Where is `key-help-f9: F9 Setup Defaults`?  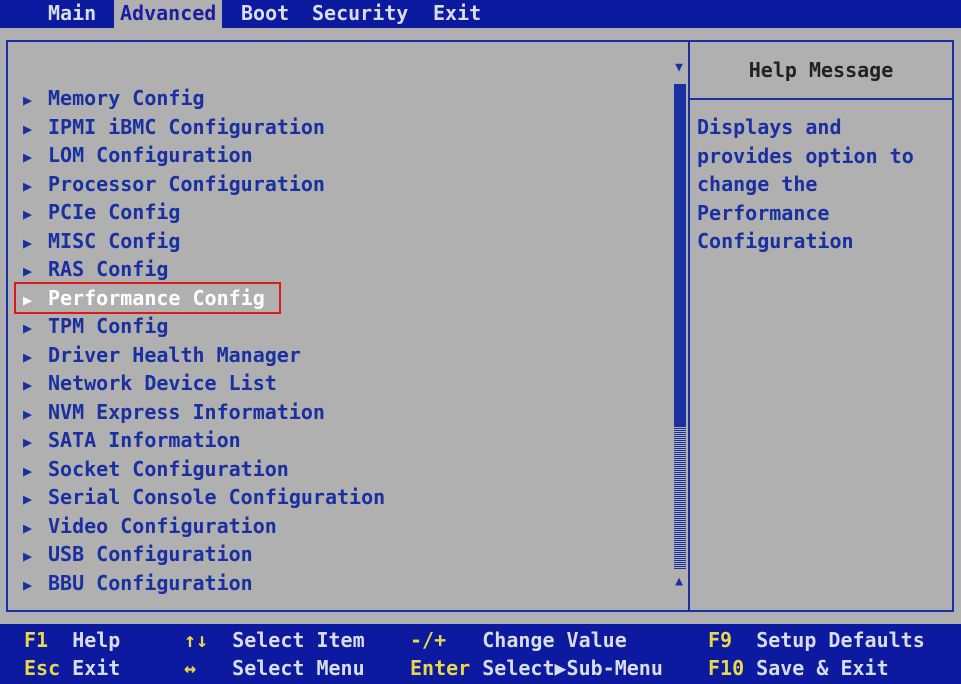
key-help-f9: F9 Setup Defaults is located at coordinates (816, 640).